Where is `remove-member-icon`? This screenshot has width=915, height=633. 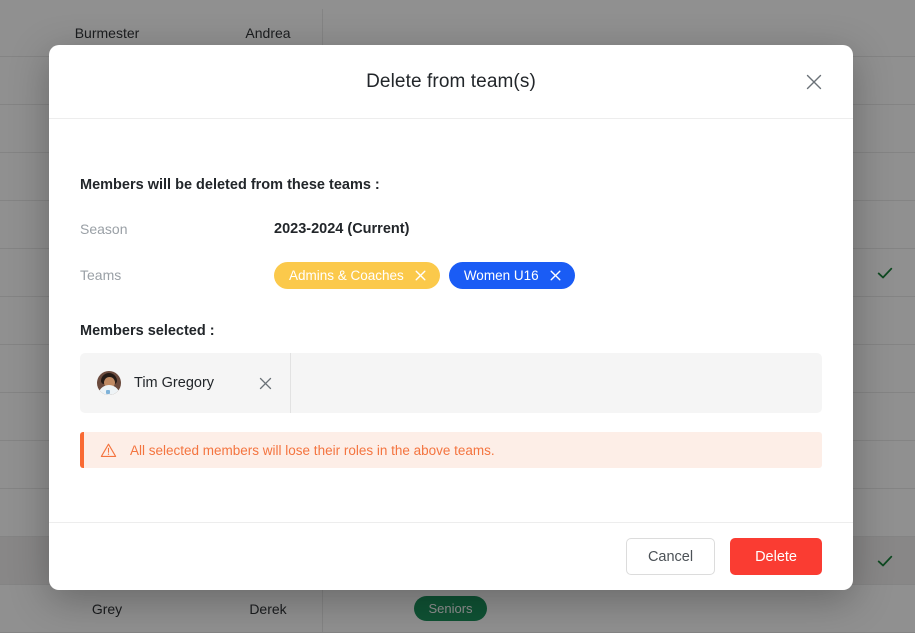
remove-member-icon is located at coordinates (265, 383).